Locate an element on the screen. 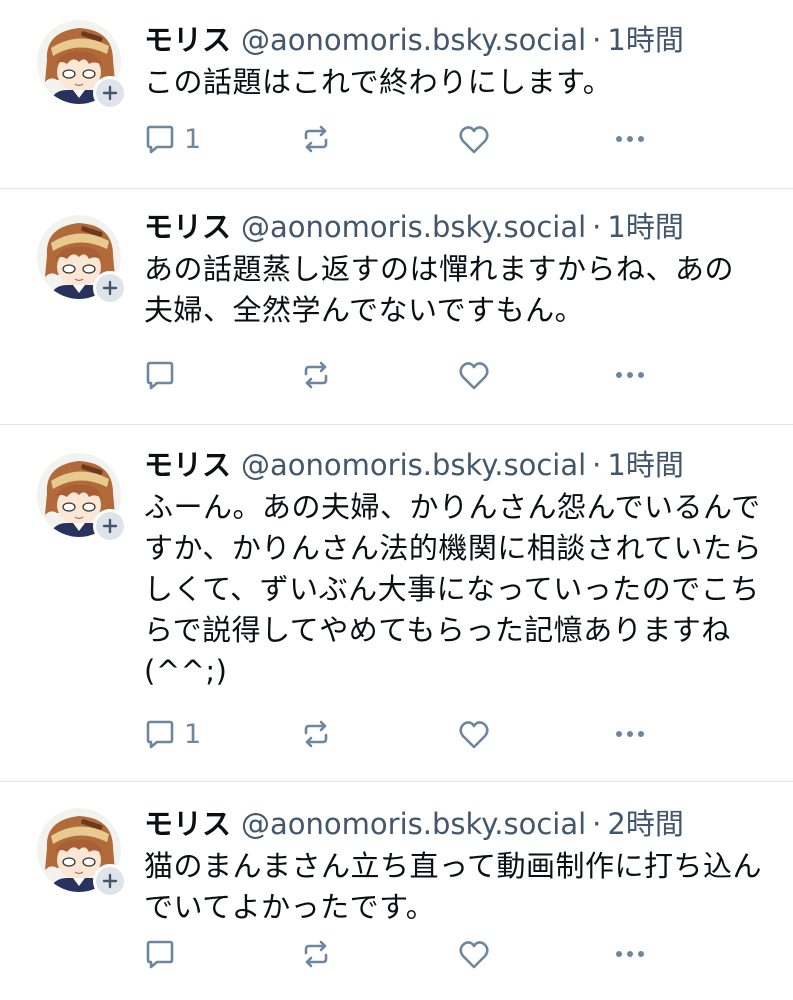  post-meta: モリス @aonomoris.bsky.social · 2時間 is located at coordinates (453, 824).